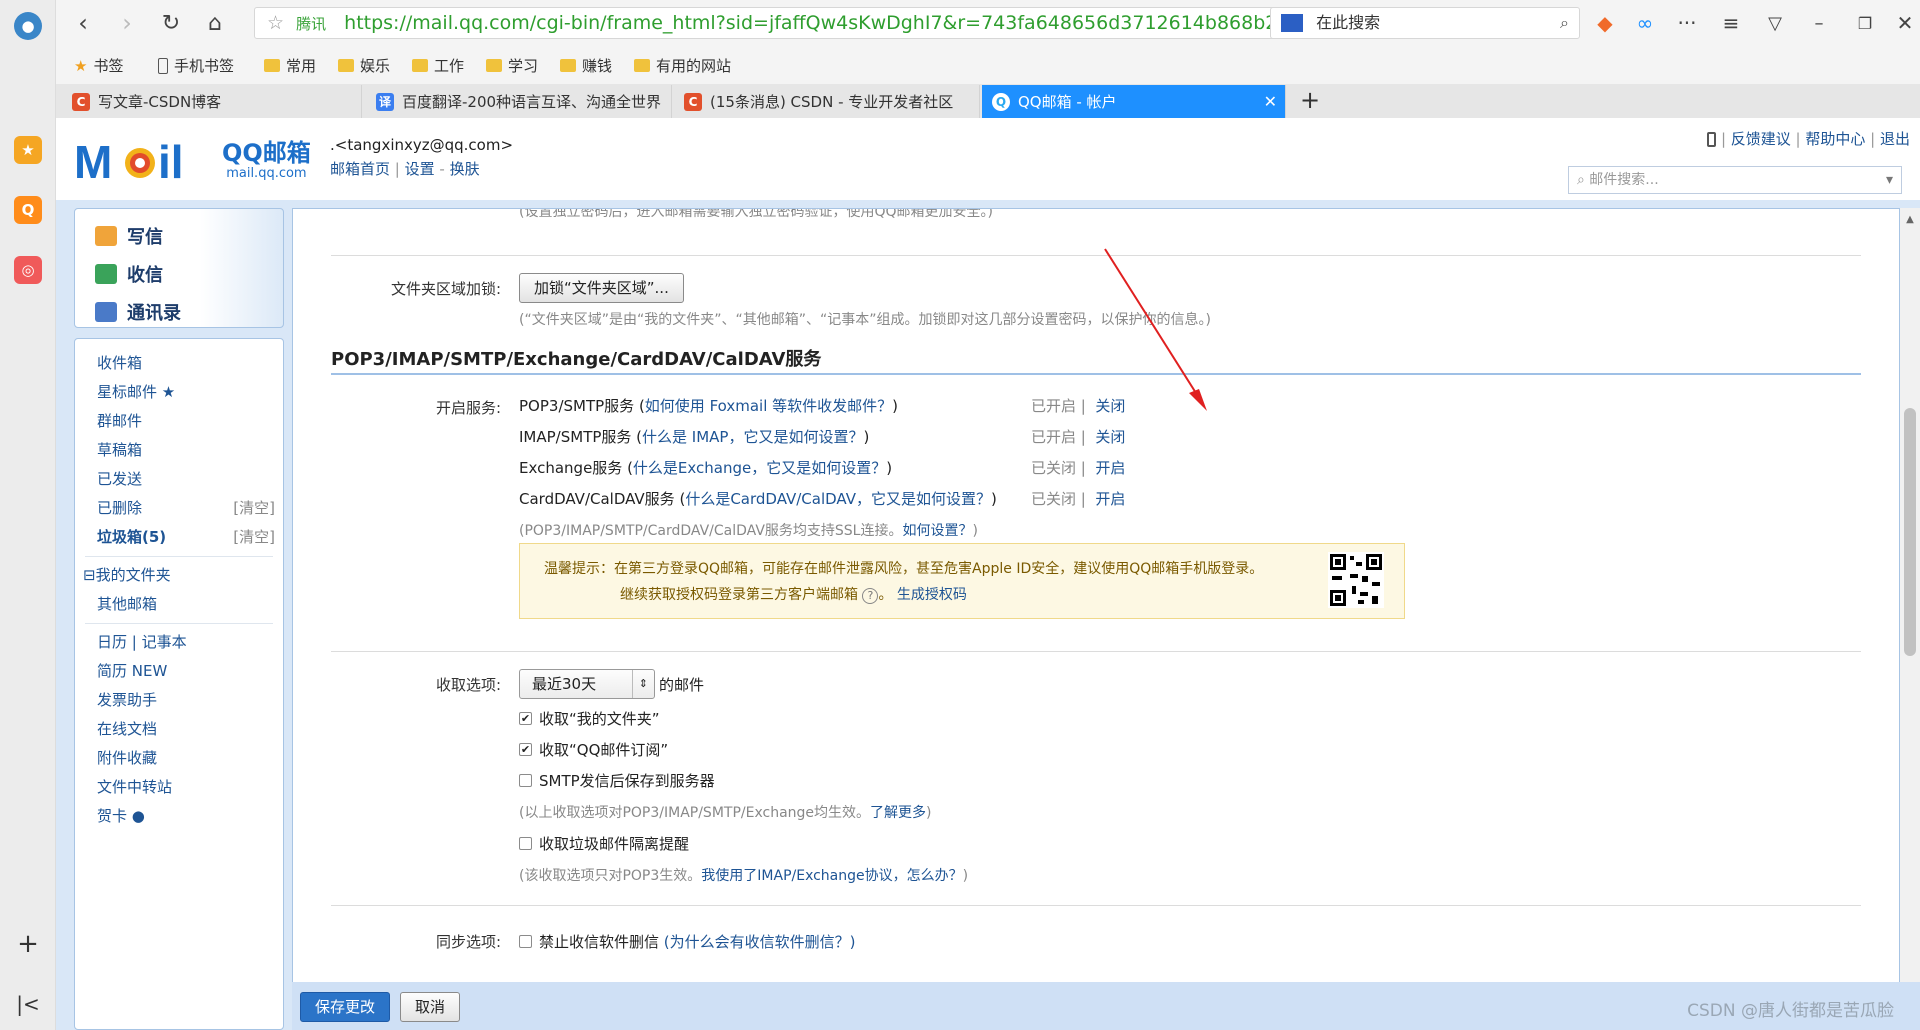 This screenshot has height=1030, width=1920. Describe the element at coordinates (254, 508) in the screenshot. I see `empty-deleted-link: [清空]` at that location.